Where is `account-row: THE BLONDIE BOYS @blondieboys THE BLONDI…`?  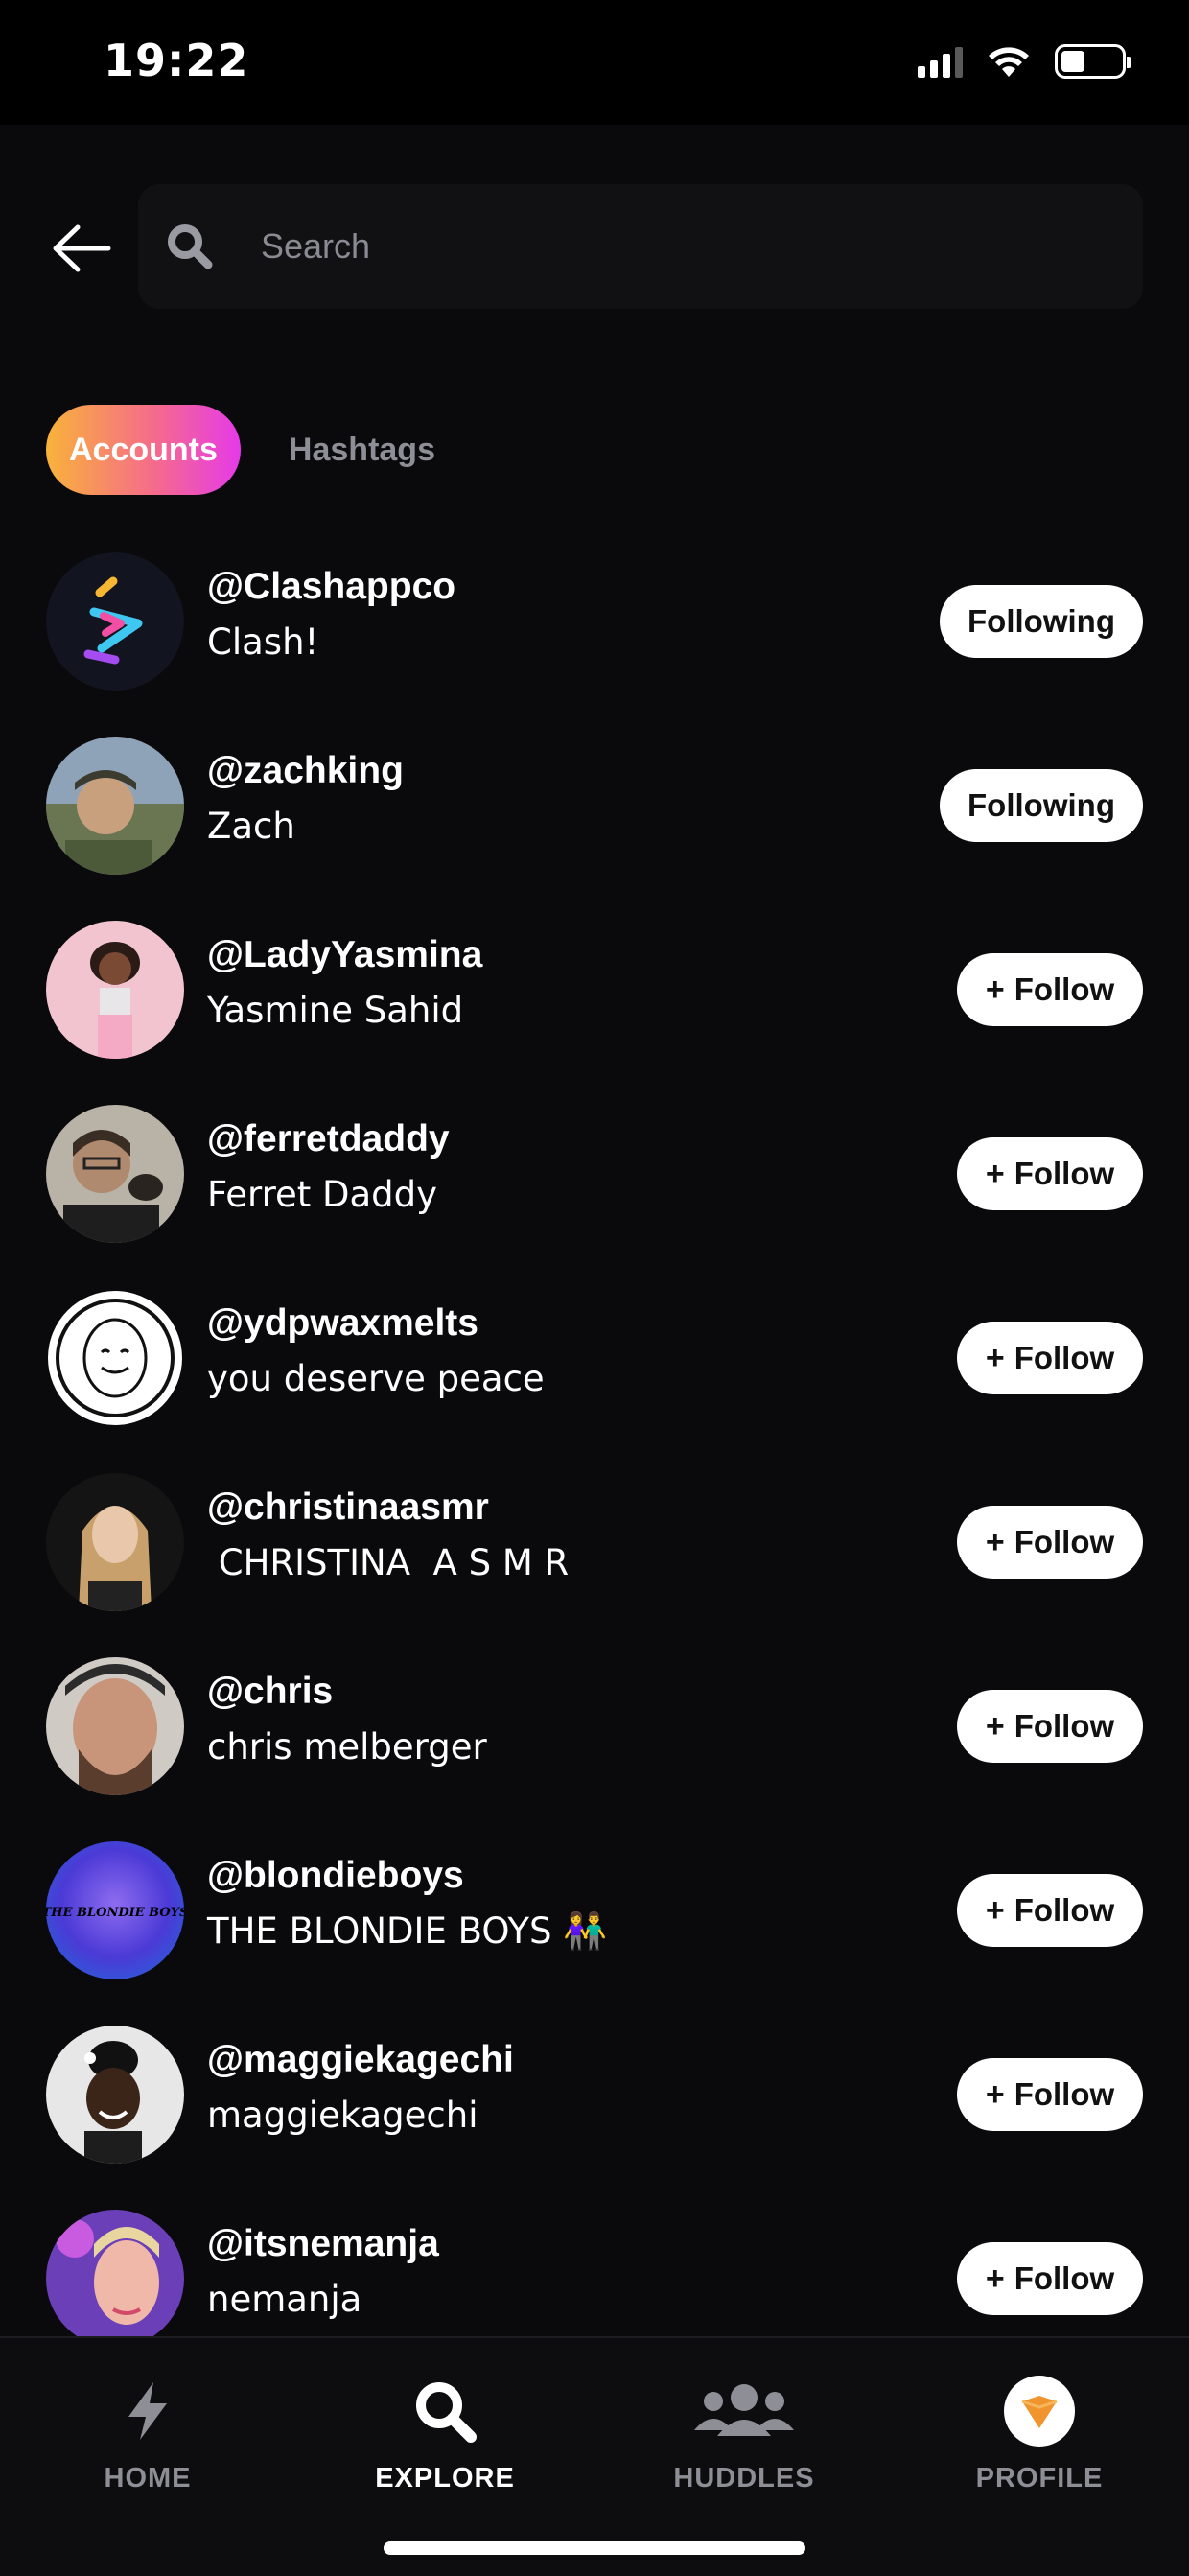
account-row: THE BLONDIE BOYS @blondieboys THE BLONDI… is located at coordinates (594, 1918).